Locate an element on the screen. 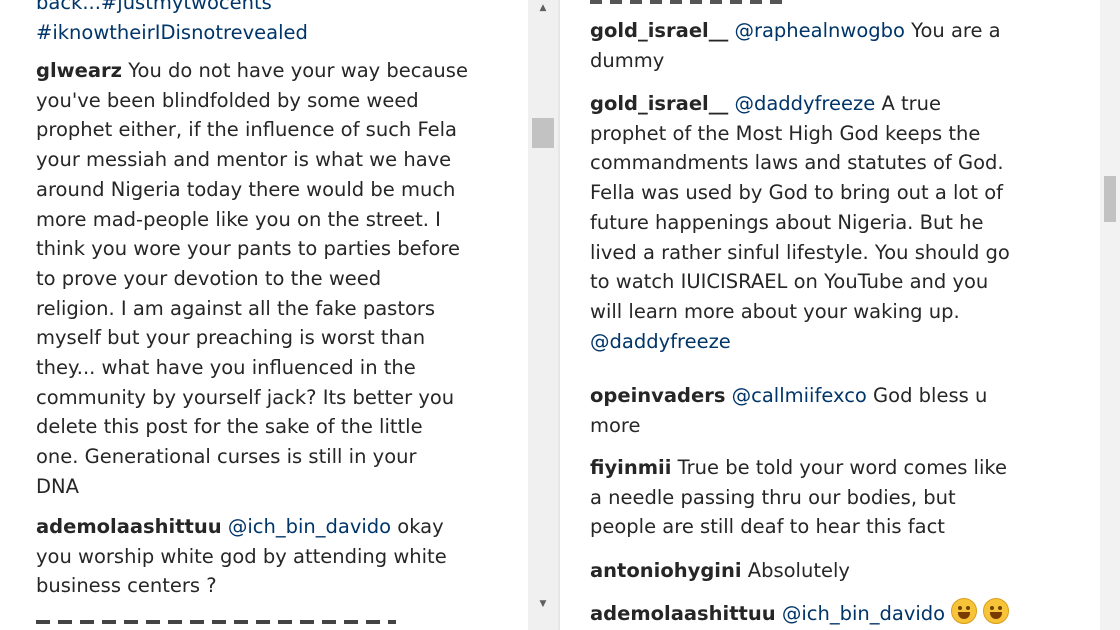 The height and width of the screenshot is (630, 1120). comment-text: people are still deaf to hear this fact is located at coordinates (767, 527).